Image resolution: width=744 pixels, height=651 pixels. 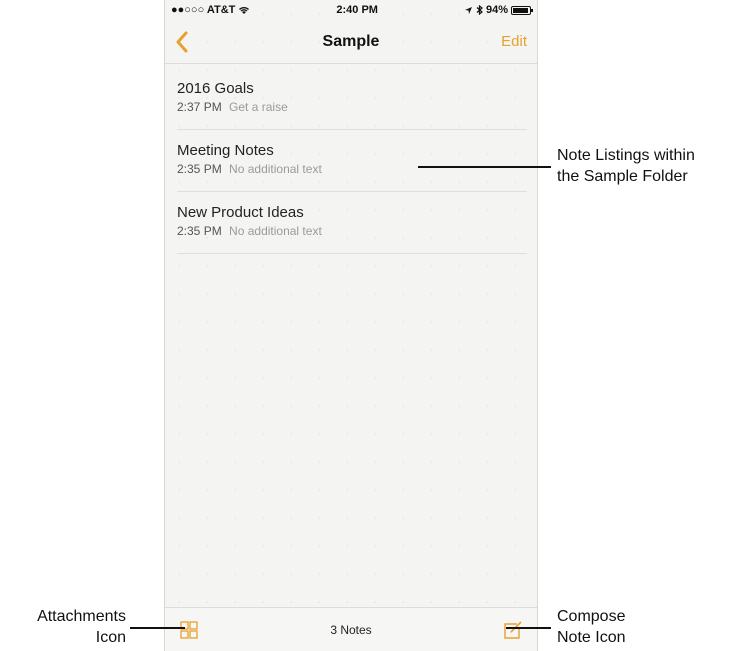 I want to click on note-title: 2016 Goals, so click(x=215, y=88).